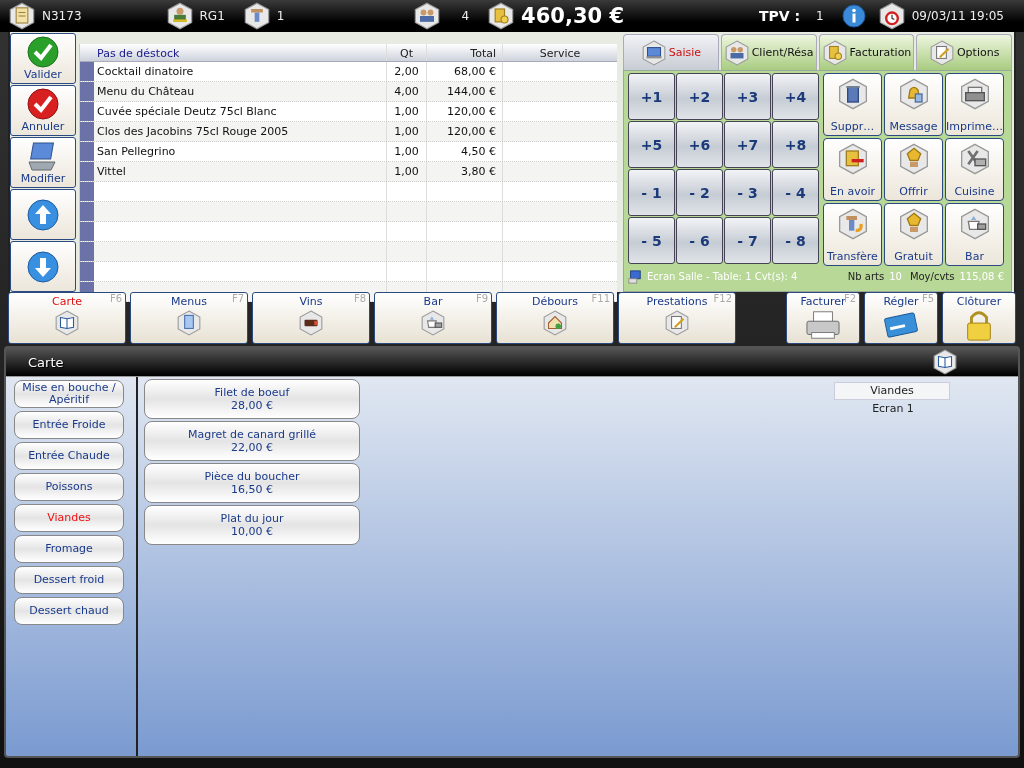  What do you see at coordinates (69, 425) in the screenshot?
I see `category-button: Entrée Froide` at bounding box center [69, 425].